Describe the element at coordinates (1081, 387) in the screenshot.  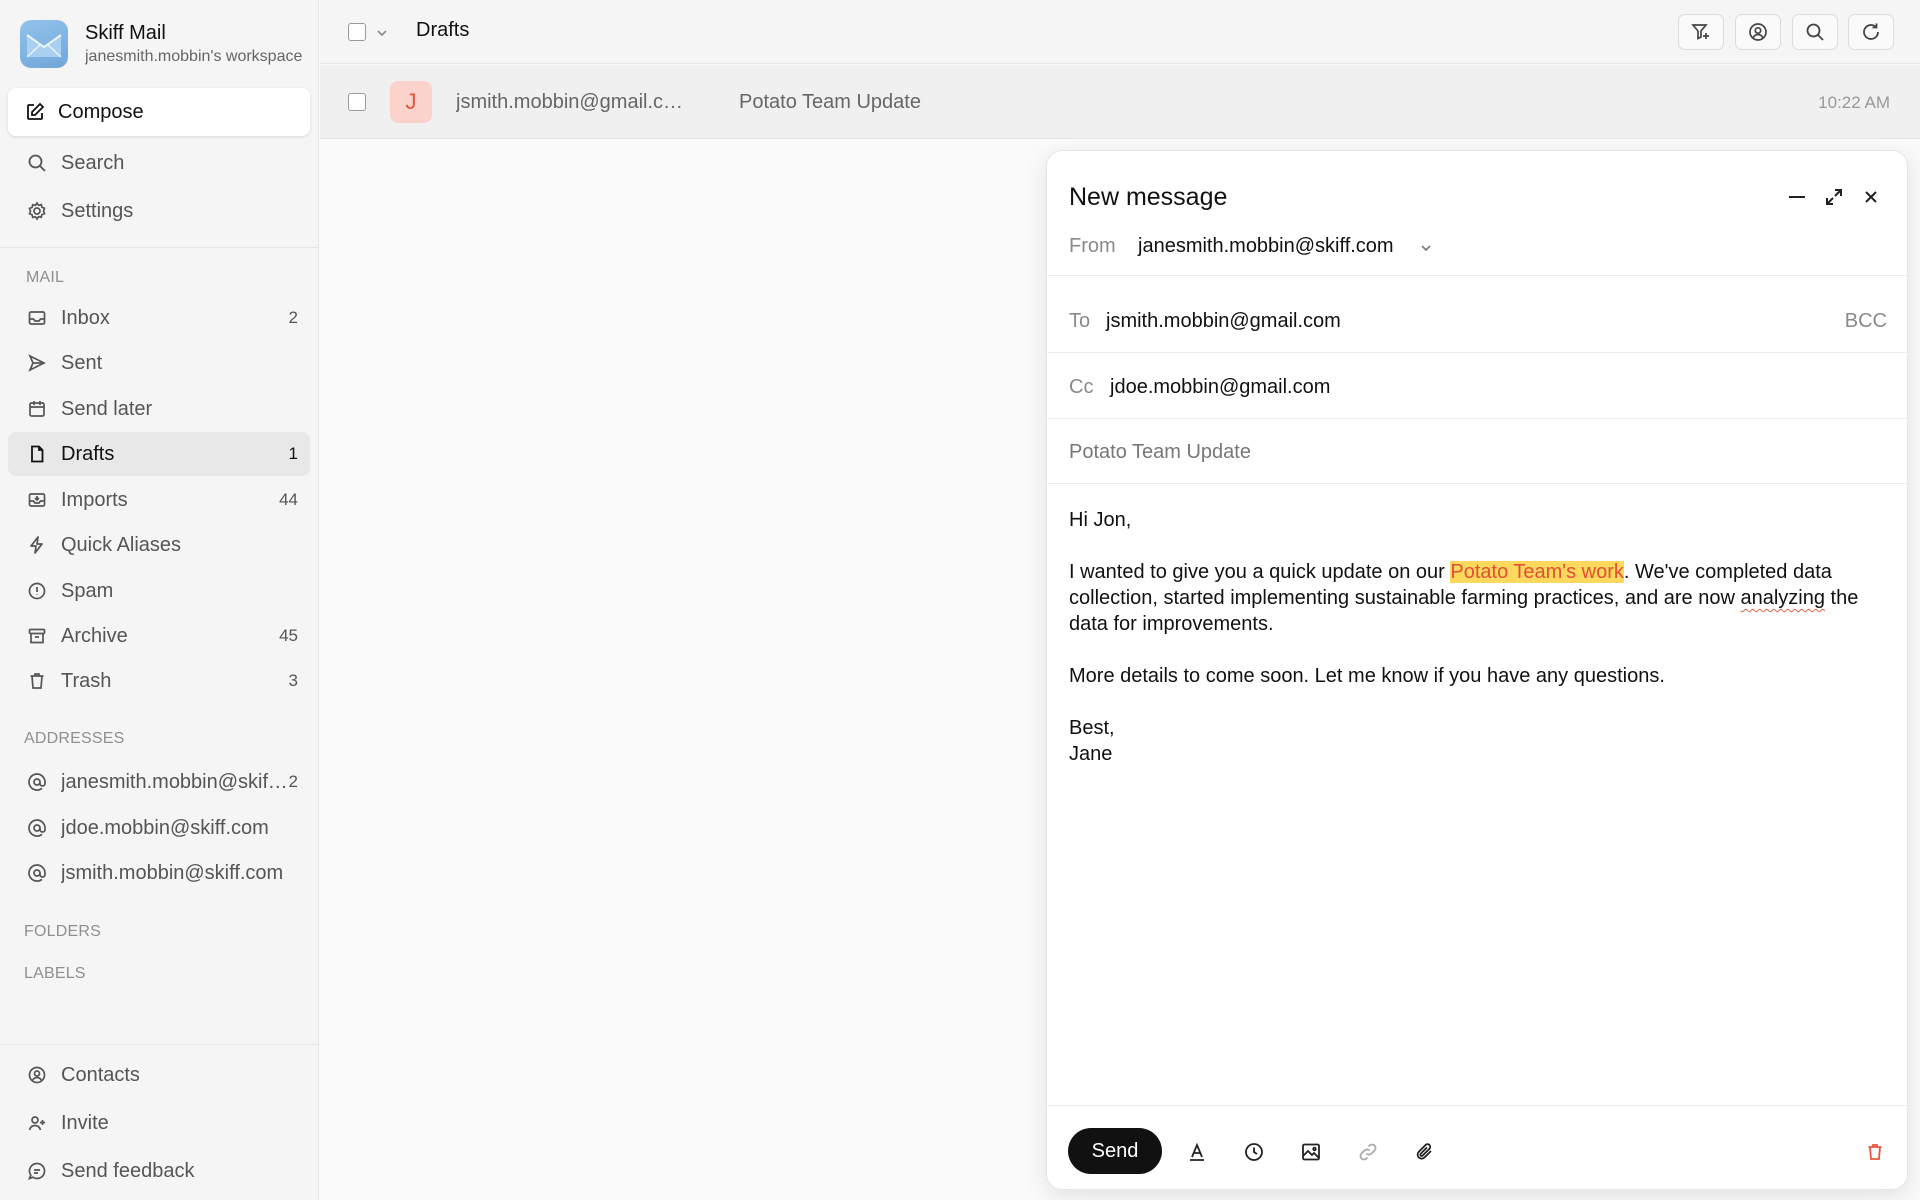
I see `cc-label: Cc` at that location.